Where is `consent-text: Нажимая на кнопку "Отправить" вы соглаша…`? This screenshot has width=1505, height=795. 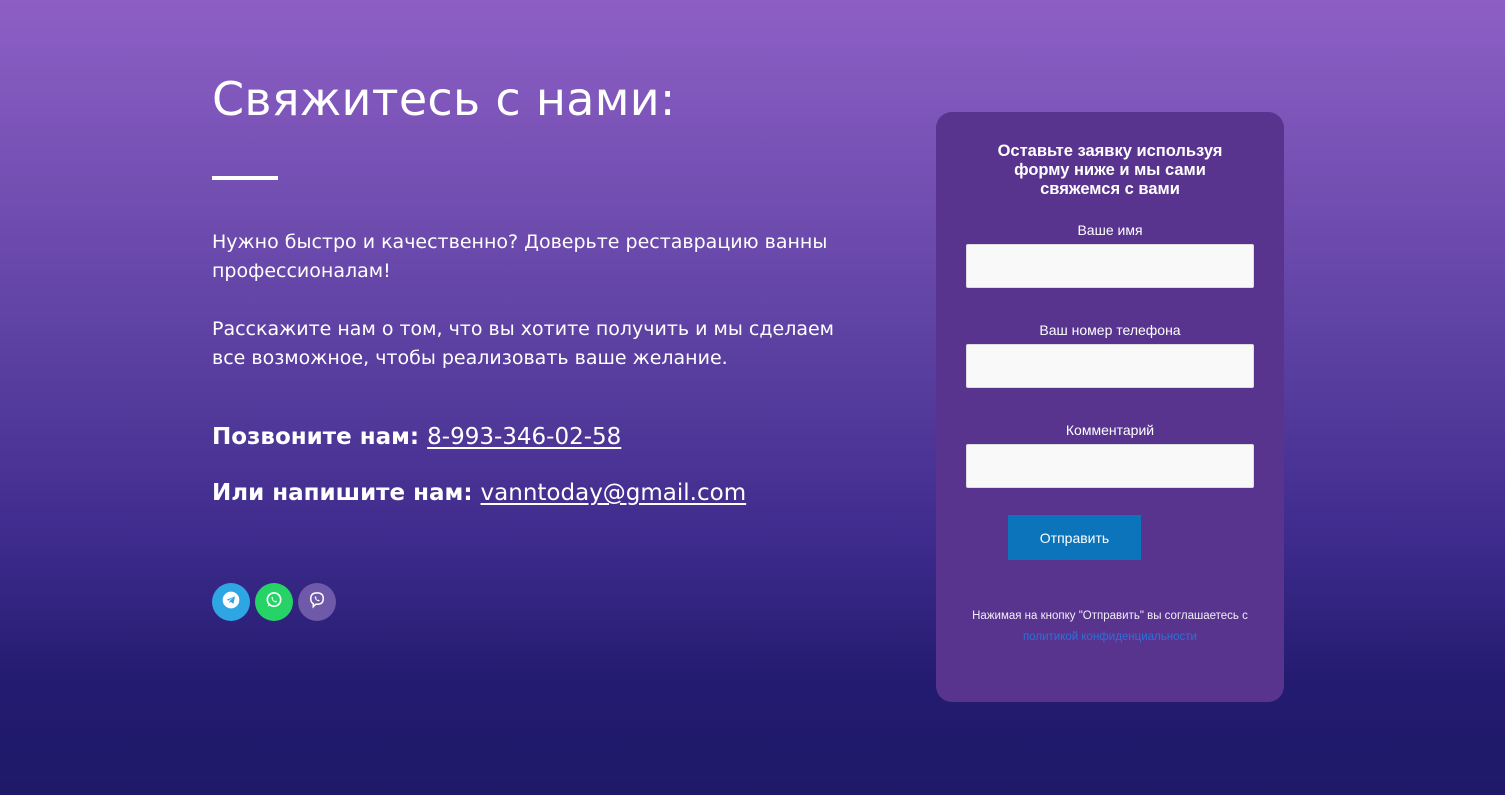
consent-text: Нажимая на кнопку "Отправить" вы соглаша… is located at coordinates (1110, 616).